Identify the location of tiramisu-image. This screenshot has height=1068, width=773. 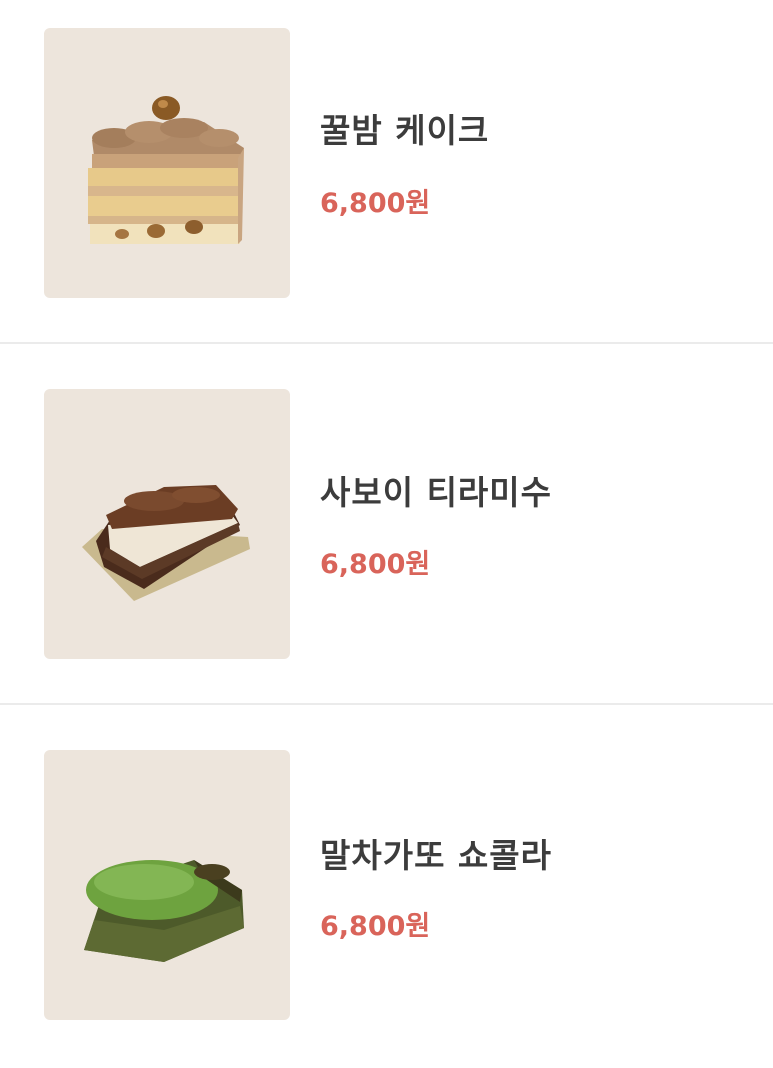
(167, 524).